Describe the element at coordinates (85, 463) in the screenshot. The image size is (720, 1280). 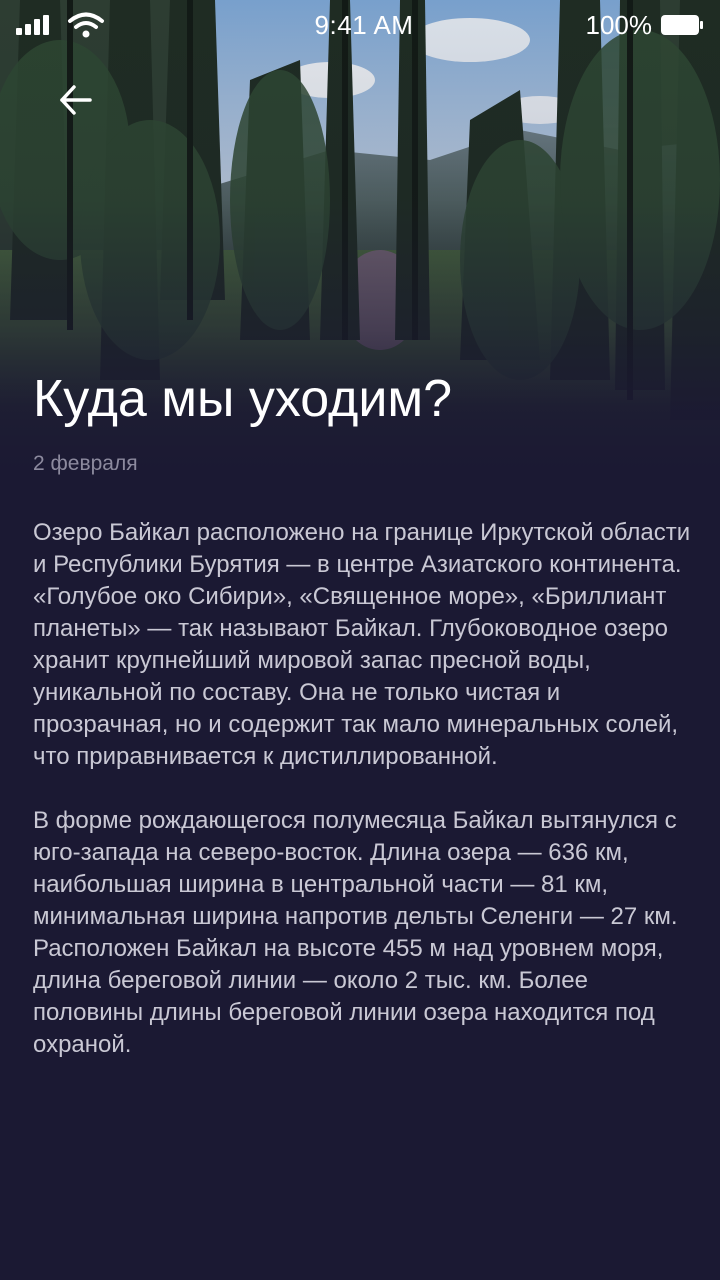
I see `article-date: 2 февраля` at that location.